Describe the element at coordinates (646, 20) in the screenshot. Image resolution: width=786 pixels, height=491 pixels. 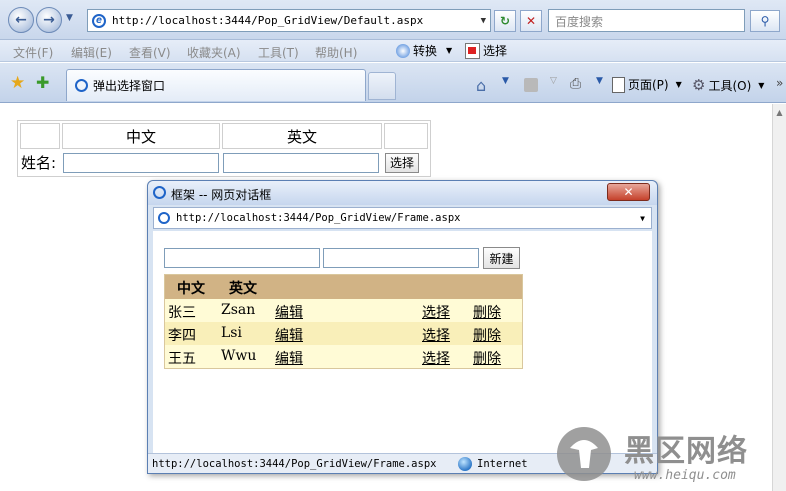
I see `search-input: 百度搜索` at that location.